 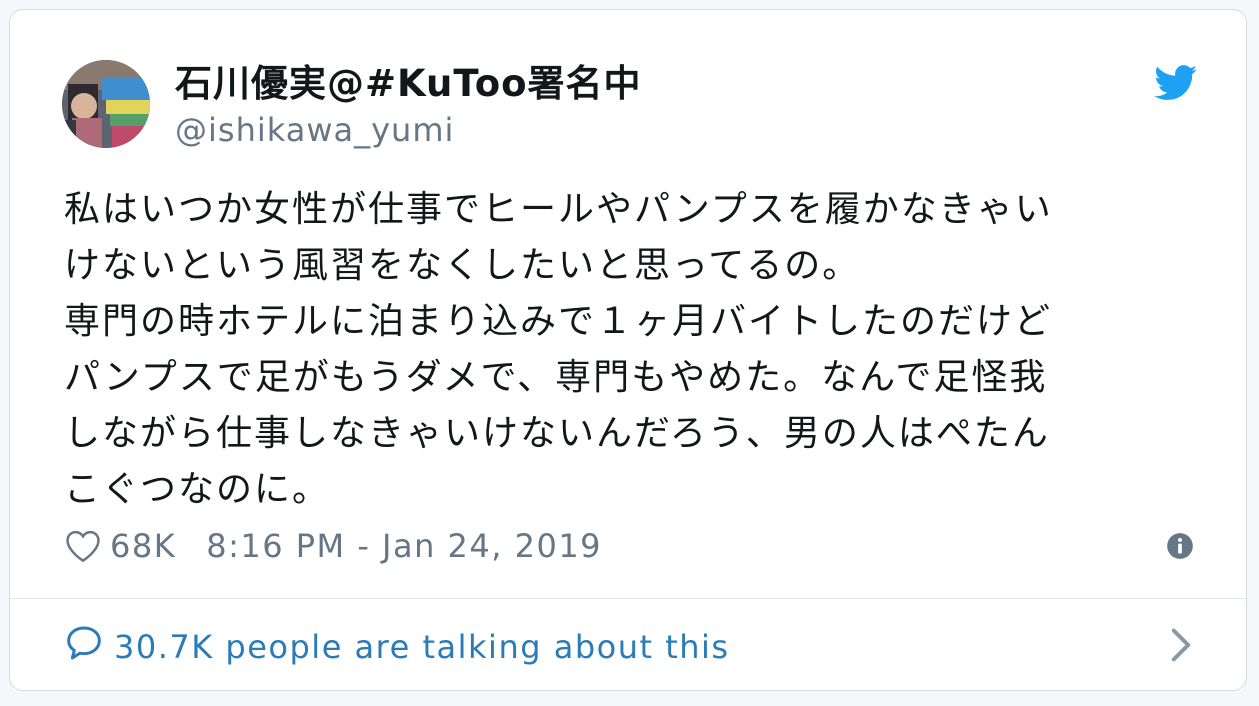 I want to click on avatar, so click(x=106, y=104).